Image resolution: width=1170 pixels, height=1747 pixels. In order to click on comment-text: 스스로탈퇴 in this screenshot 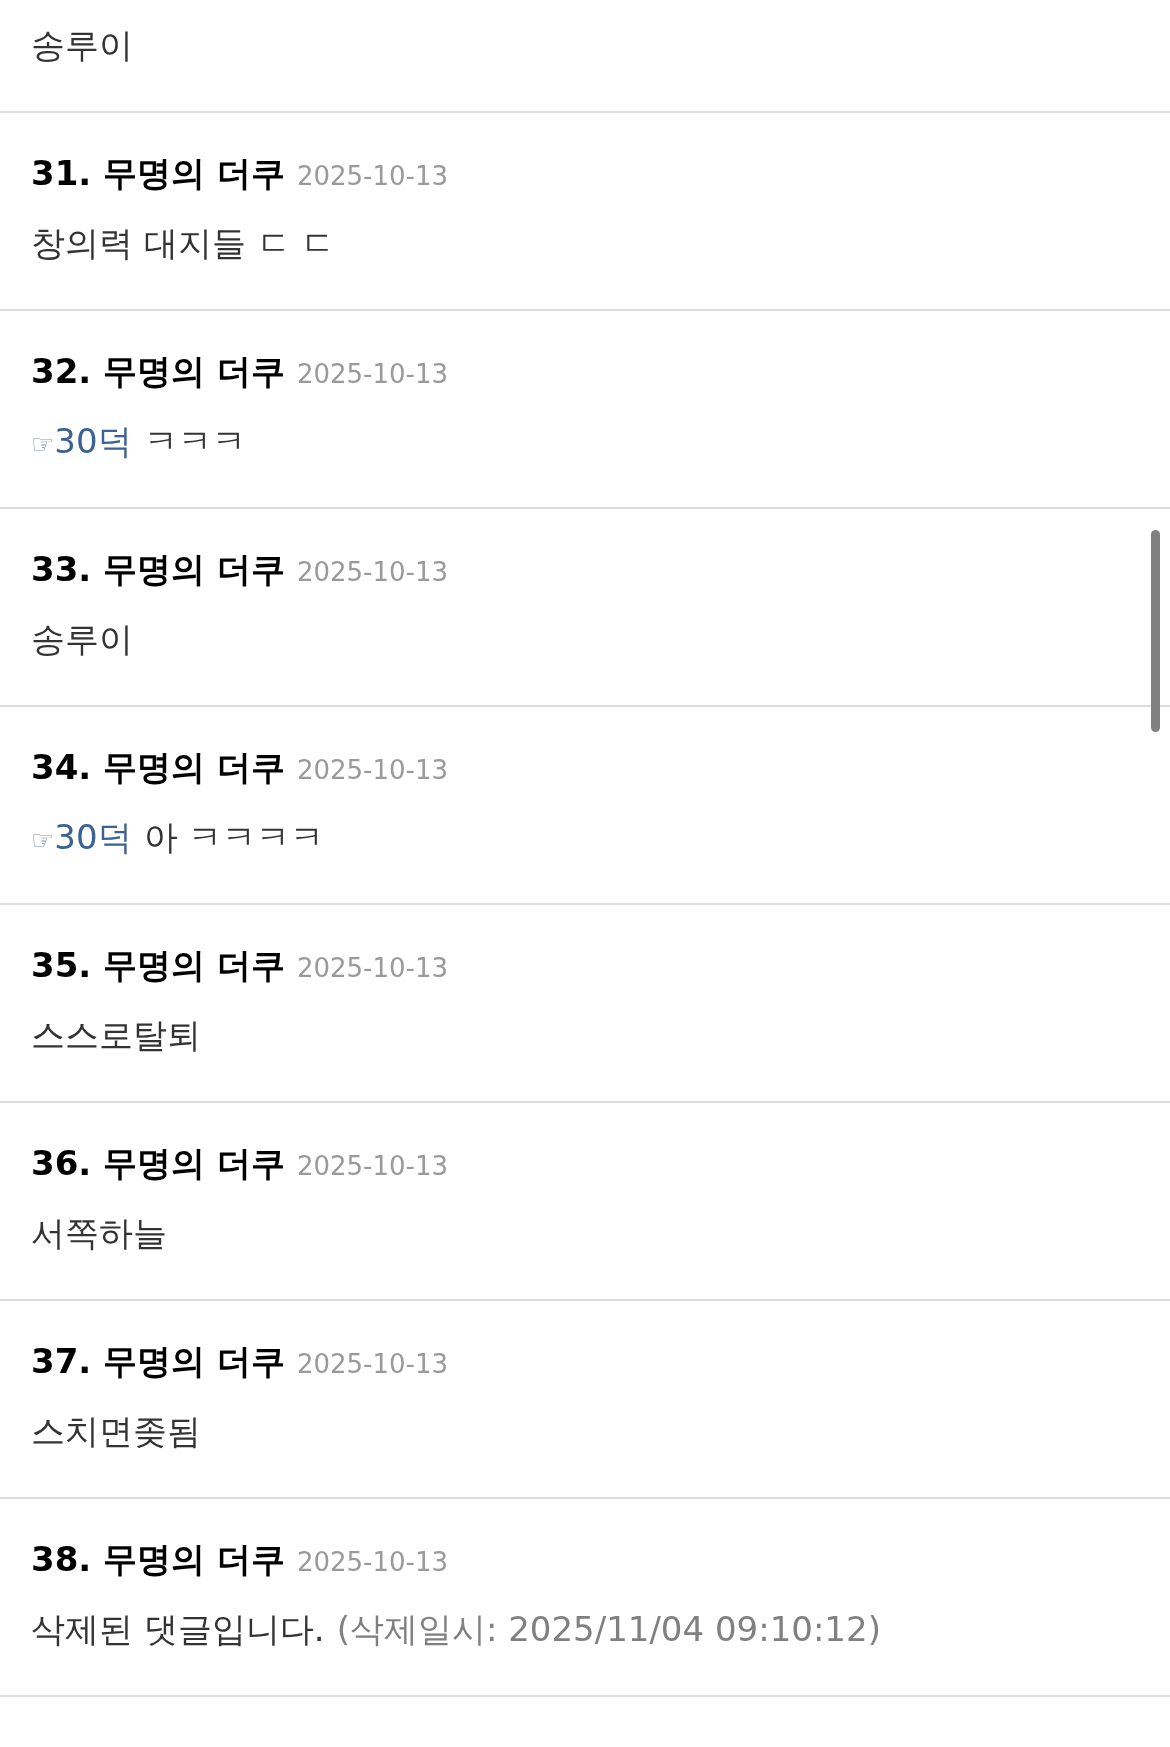, I will do `click(116, 1035)`.